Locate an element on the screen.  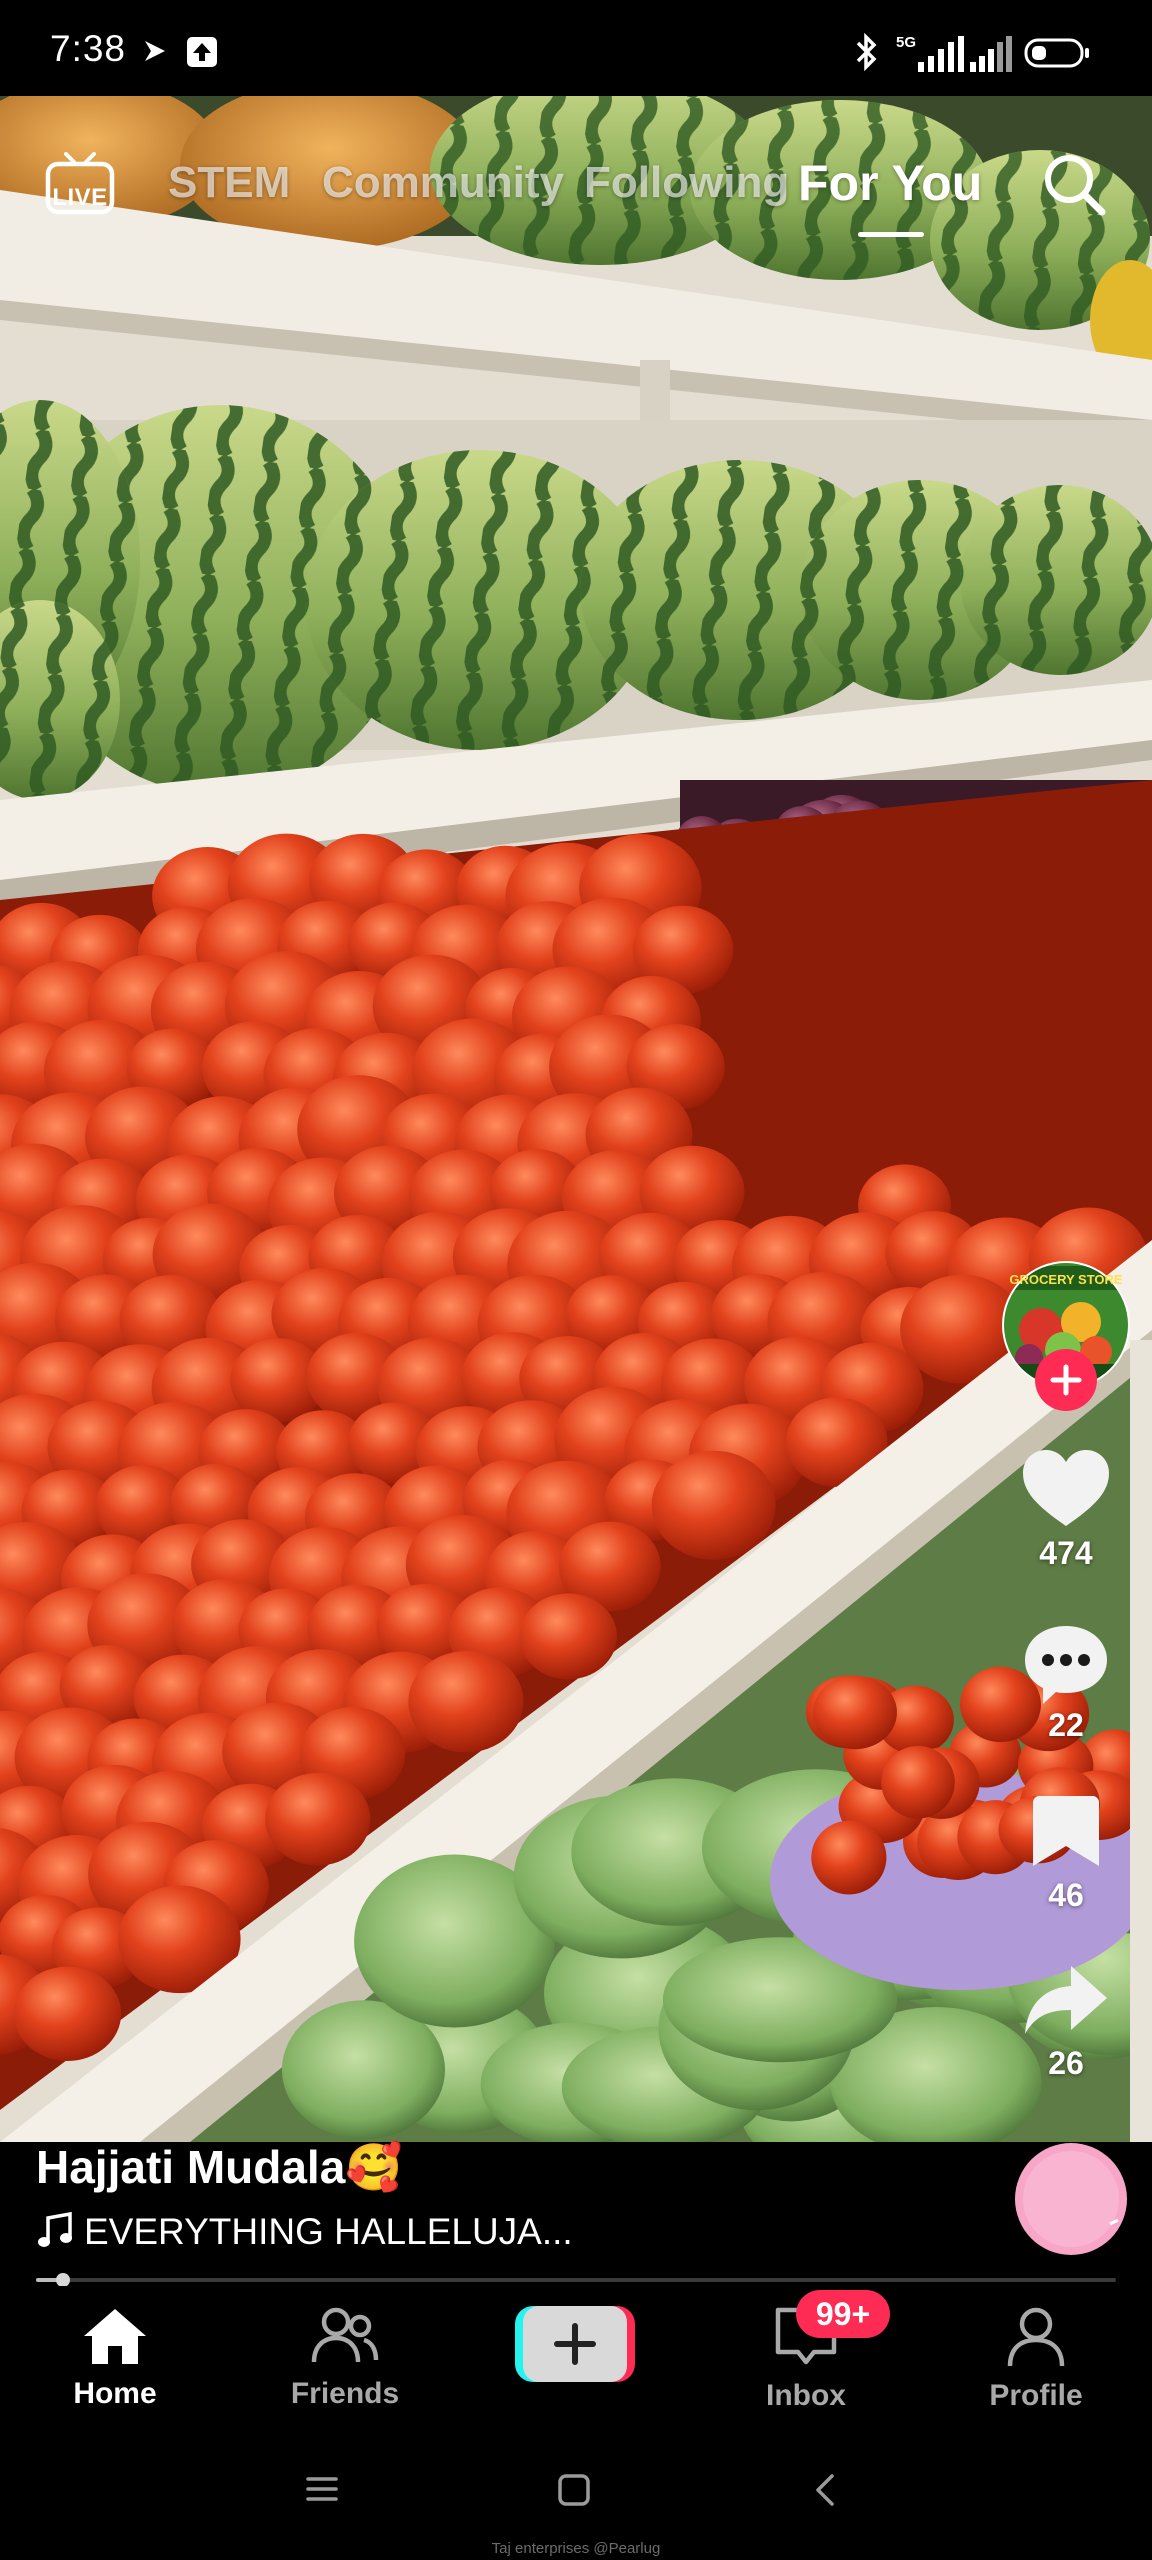
save-button: 46 is located at coordinates (1066, 1854).